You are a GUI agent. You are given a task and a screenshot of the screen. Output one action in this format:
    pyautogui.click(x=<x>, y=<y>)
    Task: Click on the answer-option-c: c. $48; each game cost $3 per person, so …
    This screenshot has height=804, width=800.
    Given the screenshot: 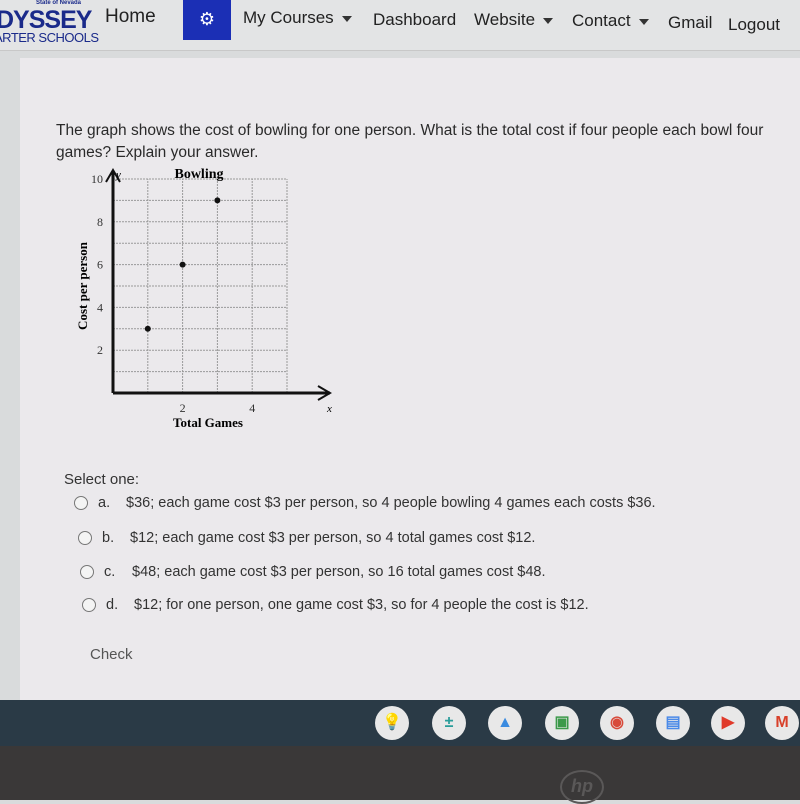 What is the action you would take?
    pyautogui.click(x=313, y=572)
    